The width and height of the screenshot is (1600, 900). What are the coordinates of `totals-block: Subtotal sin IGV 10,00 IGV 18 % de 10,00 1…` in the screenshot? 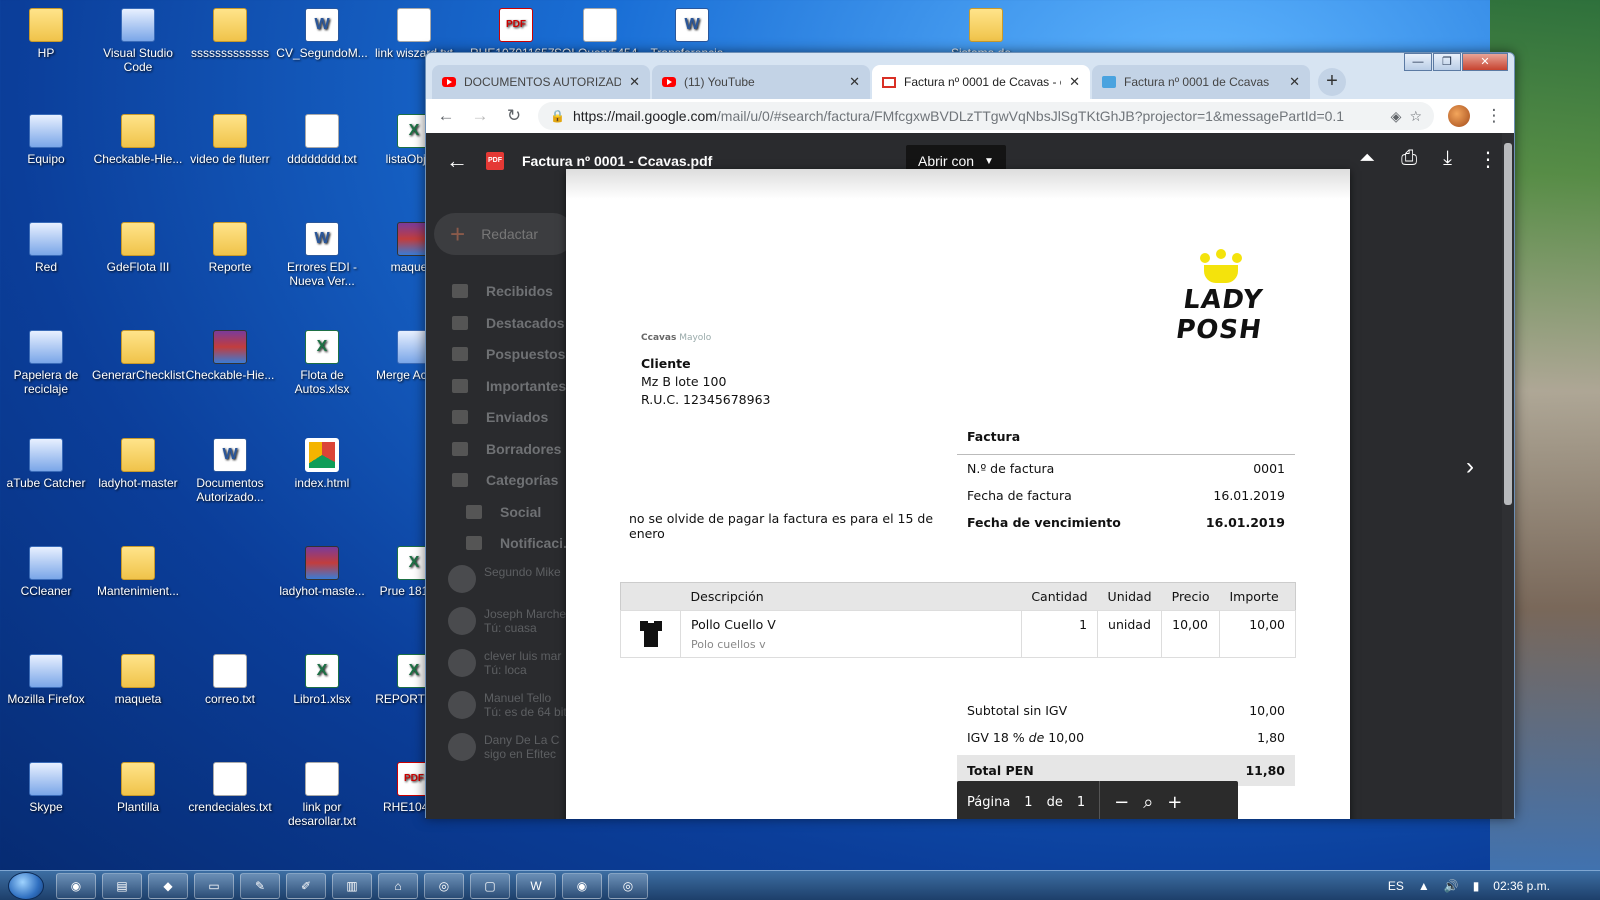 It's located at (1126, 741).